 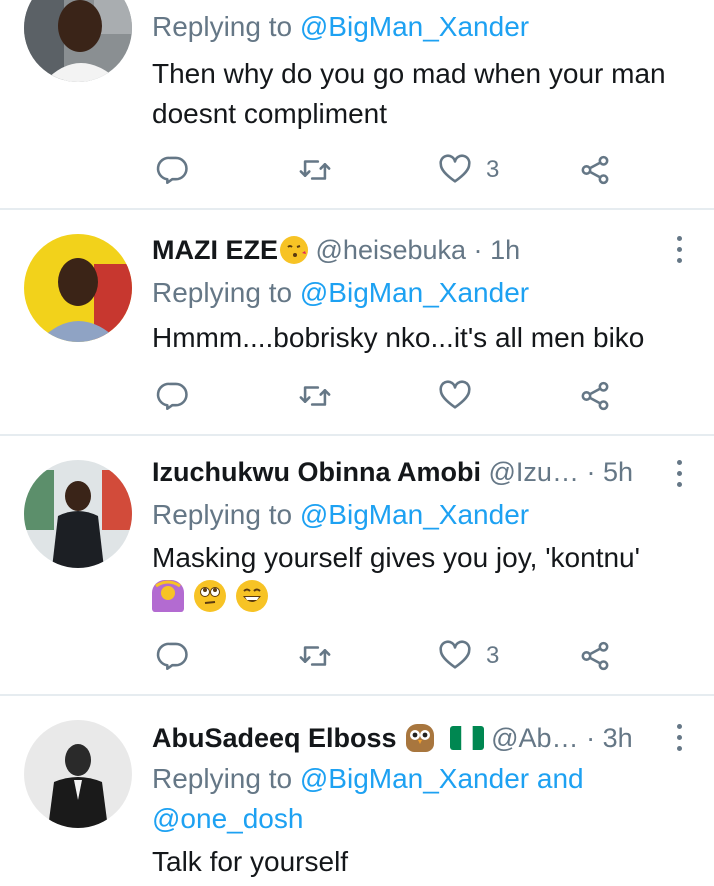 I want to click on tweet-header: MAZI EZE @heisebuka · 1h, so click(x=336, y=250).